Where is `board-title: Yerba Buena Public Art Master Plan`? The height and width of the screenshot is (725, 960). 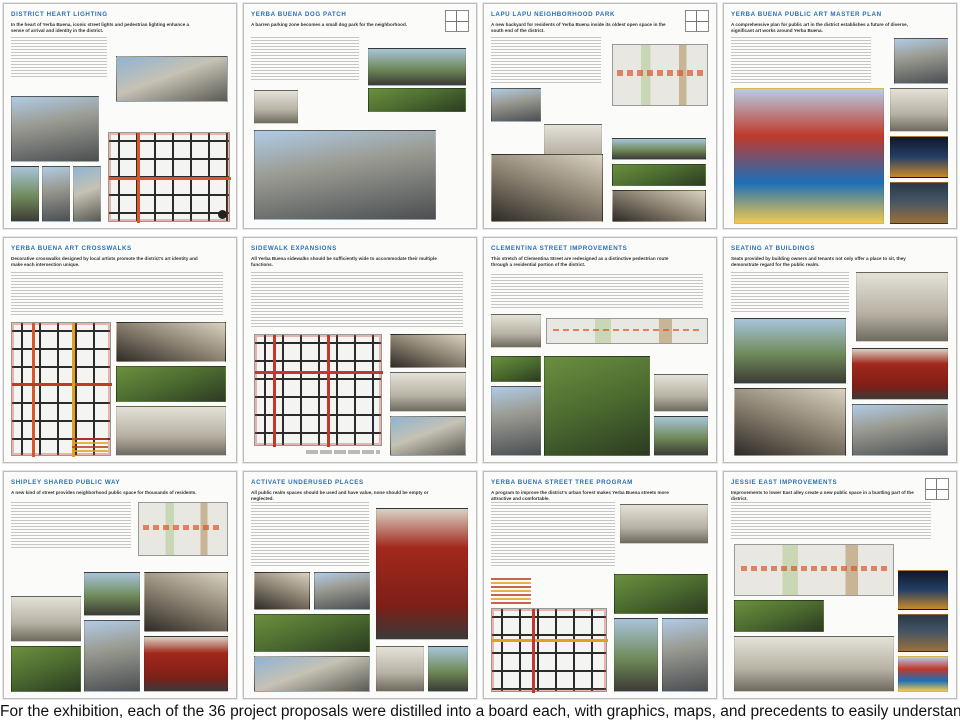
board-title: Yerba Buena Public Art Master Plan is located at coordinates (806, 14).